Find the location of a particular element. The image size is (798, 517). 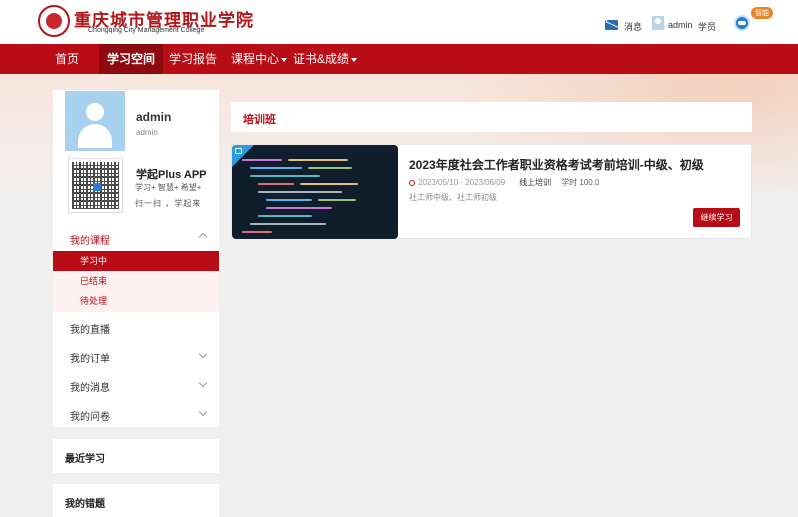

menu-my-courses: 我的课程 is located at coordinates (136, 237).